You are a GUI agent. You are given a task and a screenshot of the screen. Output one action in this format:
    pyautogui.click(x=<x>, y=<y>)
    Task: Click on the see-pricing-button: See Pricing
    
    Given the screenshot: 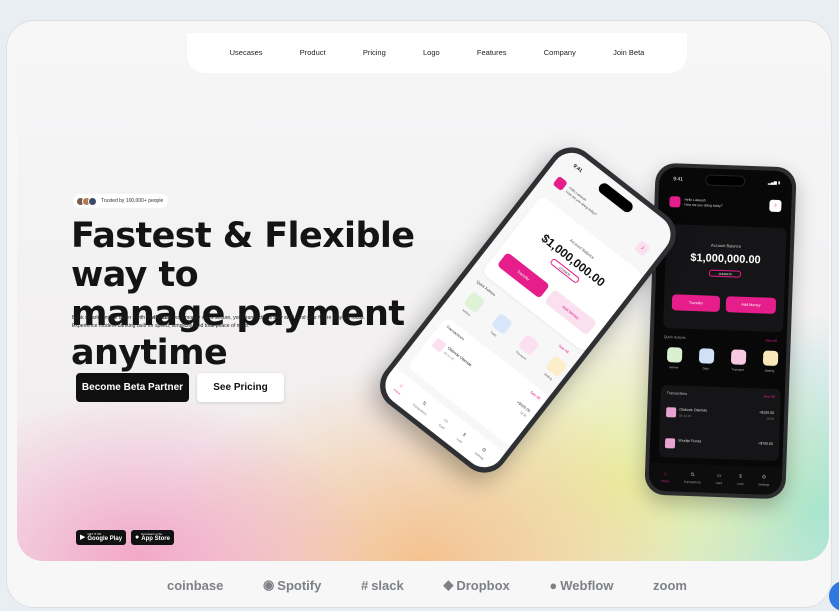 What is the action you would take?
    pyautogui.click(x=240, y=387)
    